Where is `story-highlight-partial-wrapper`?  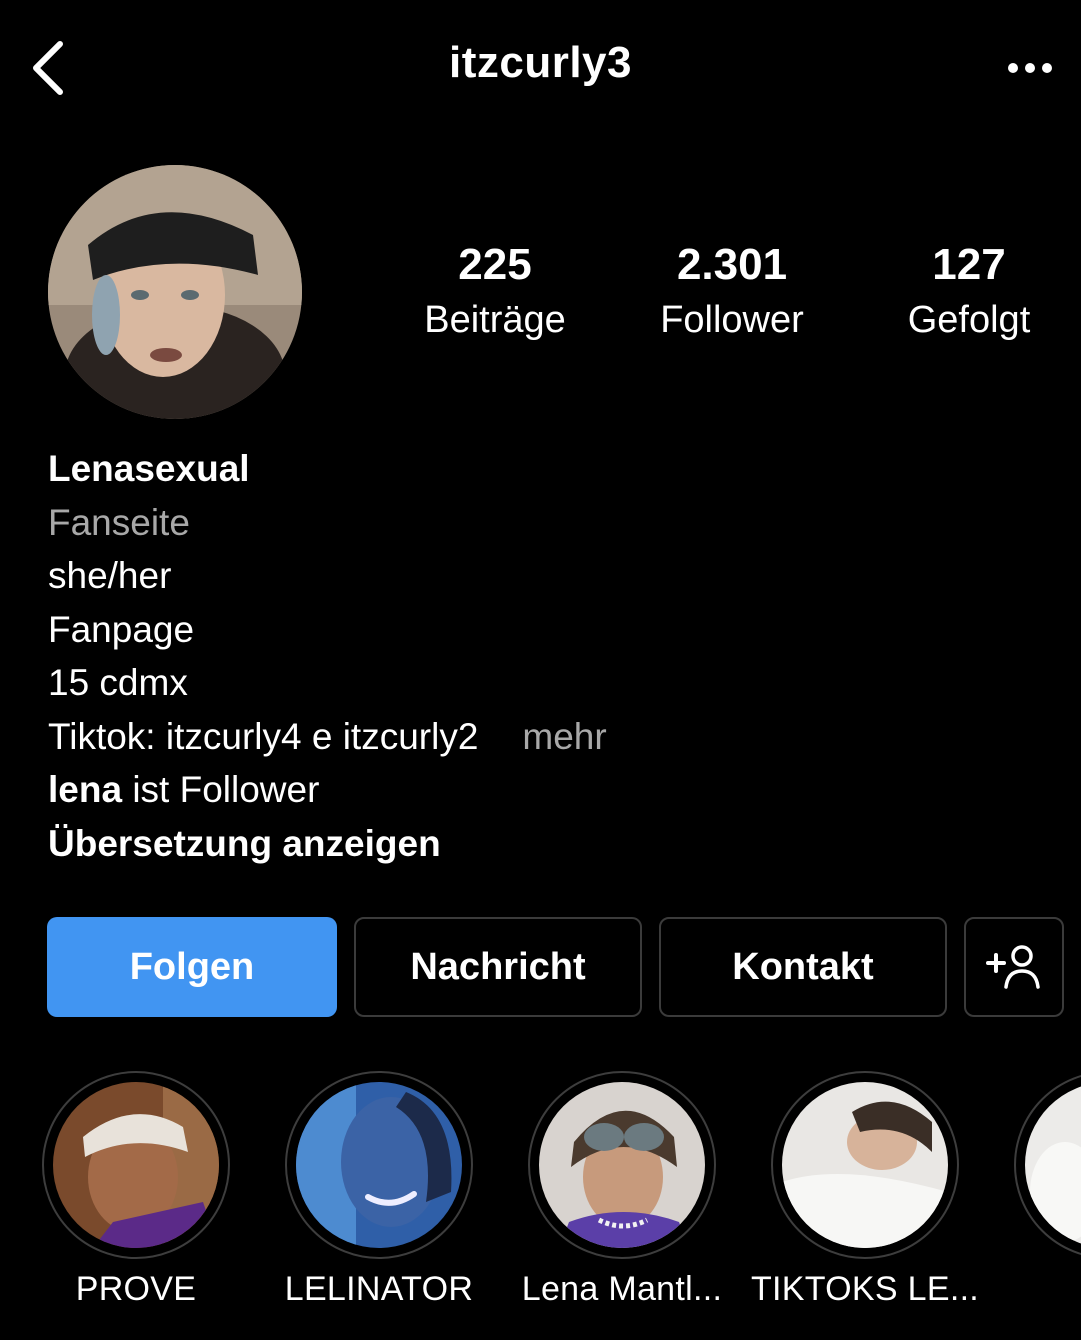
story-highlight-partial-wrapper is located at coordinates (1047, 1165).